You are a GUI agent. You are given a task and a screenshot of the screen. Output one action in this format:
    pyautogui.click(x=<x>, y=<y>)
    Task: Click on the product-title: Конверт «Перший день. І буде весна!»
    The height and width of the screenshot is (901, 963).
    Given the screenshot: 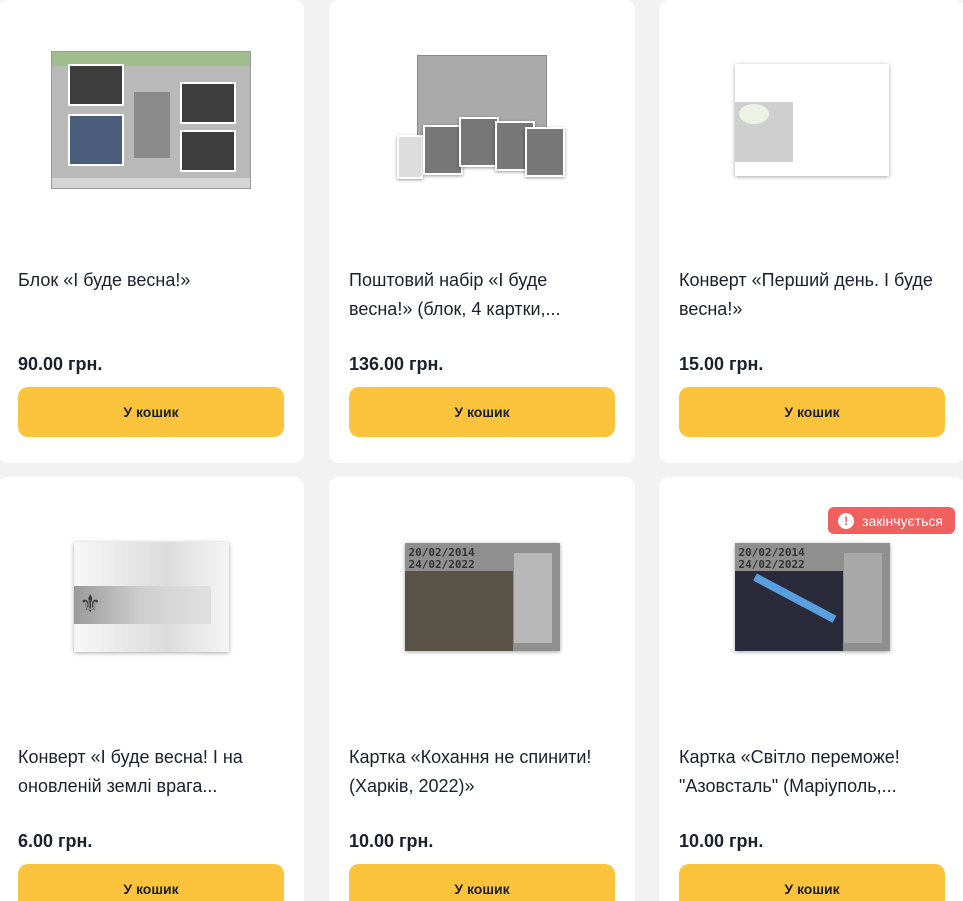 What is the action you would take?
    pyautogui.click(x=811, y=298)
    